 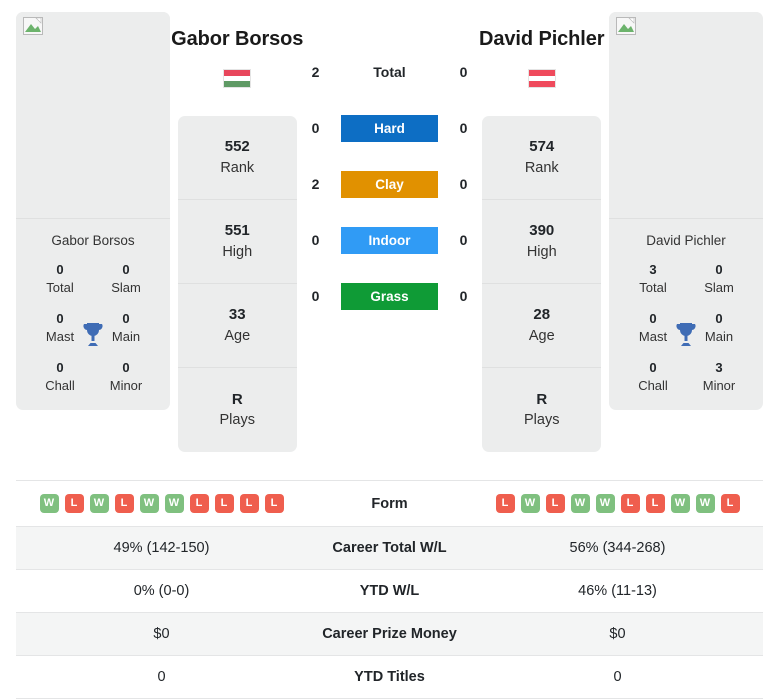 What do you see at coordinates (60, 336) in the screenshot?
I see `title-label: Mast` at bounding box center [60, 336].